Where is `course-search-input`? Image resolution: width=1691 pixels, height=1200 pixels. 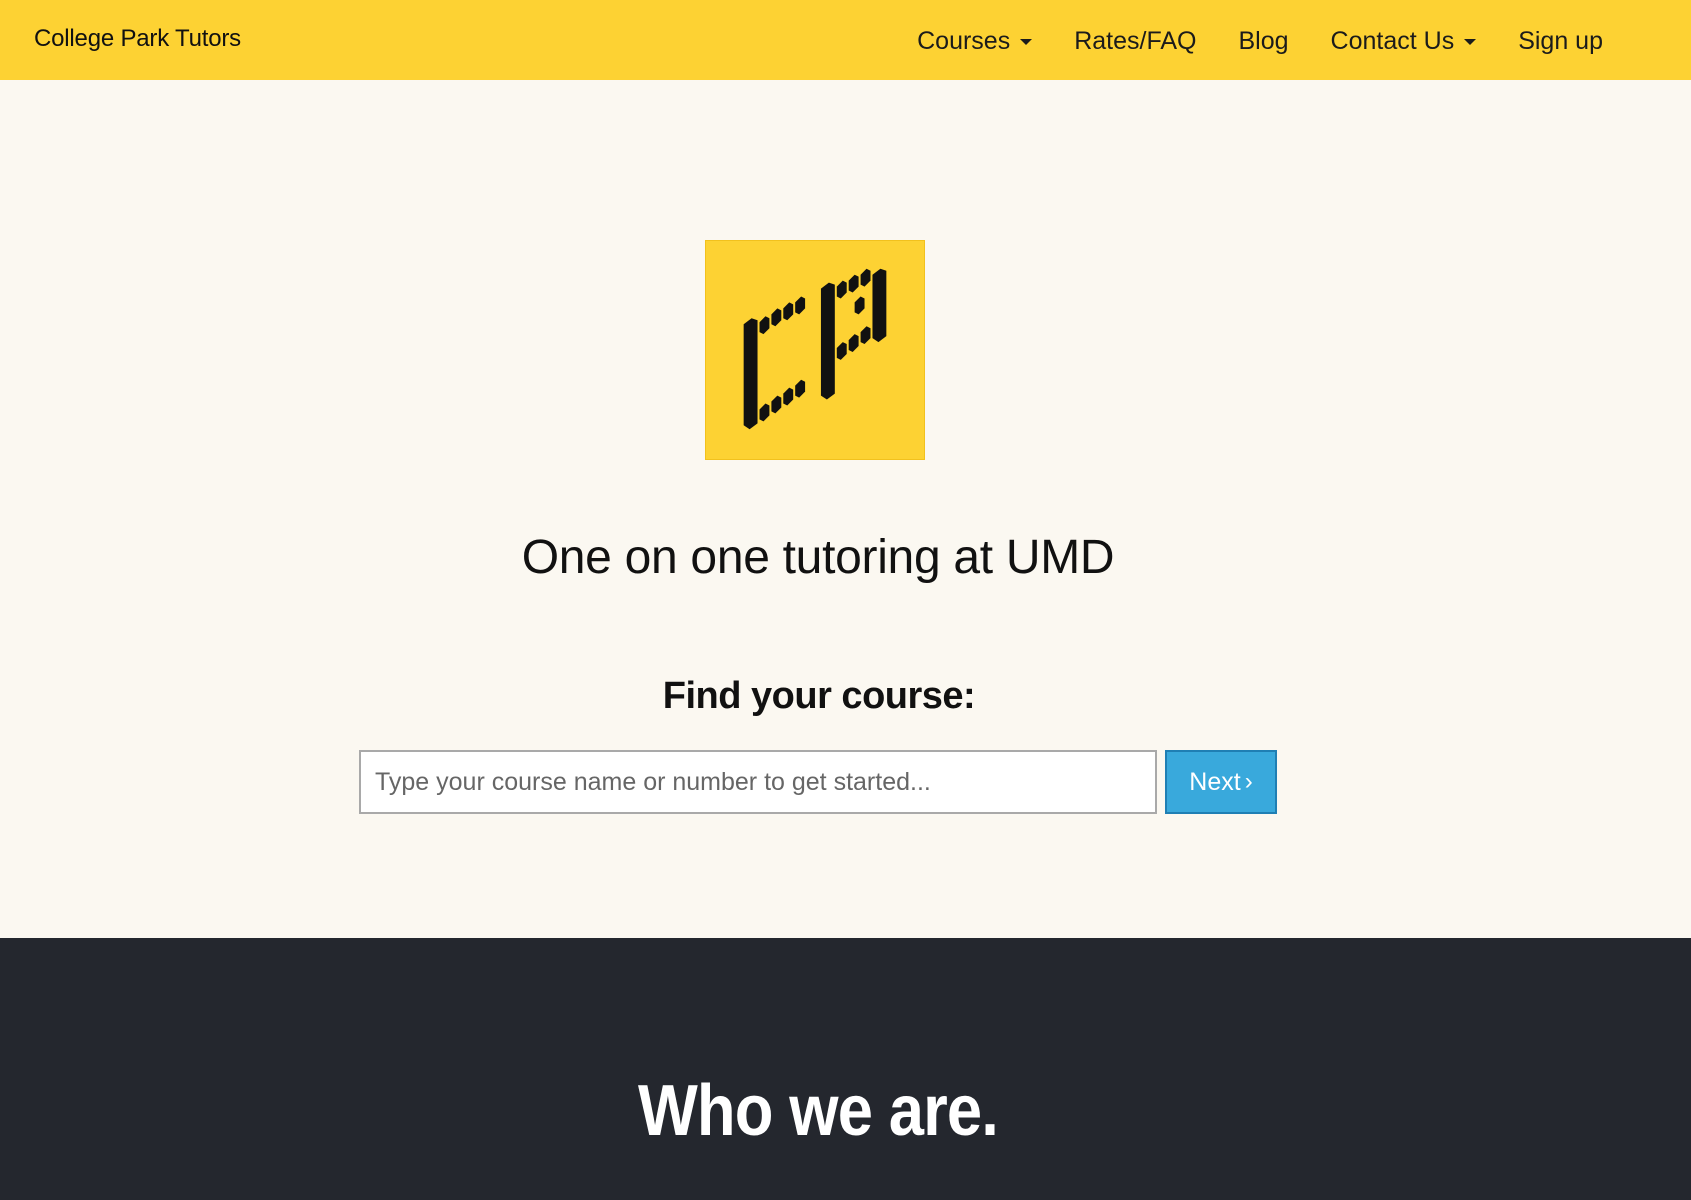
course-search-input is located at coordinates (758, 782).